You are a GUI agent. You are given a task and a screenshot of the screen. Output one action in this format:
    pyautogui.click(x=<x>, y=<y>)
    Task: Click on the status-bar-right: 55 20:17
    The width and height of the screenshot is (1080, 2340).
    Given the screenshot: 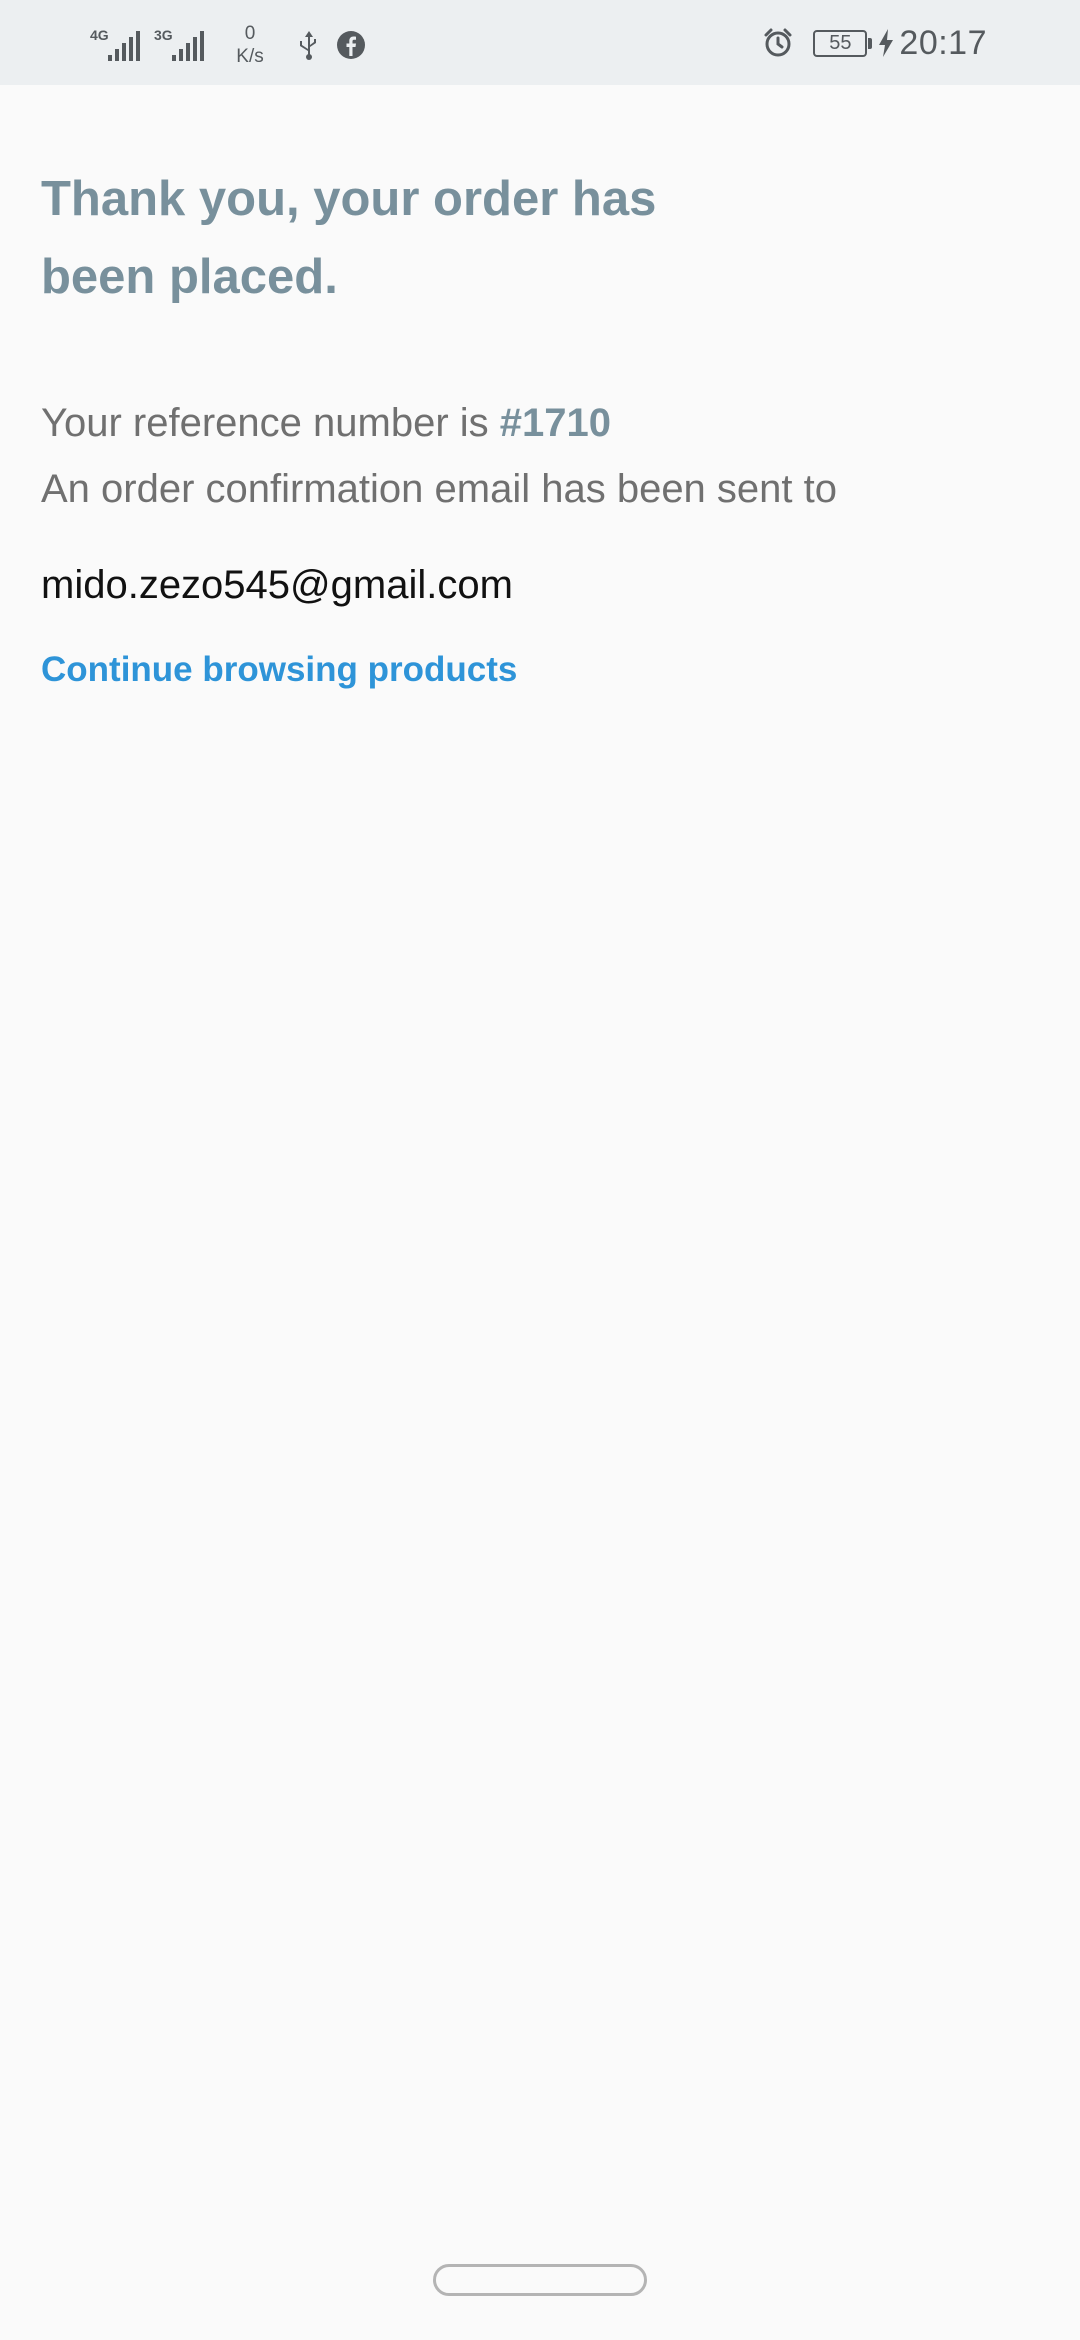 What is the action you would take?
    pyautogui.click(x=870, y=43)
    